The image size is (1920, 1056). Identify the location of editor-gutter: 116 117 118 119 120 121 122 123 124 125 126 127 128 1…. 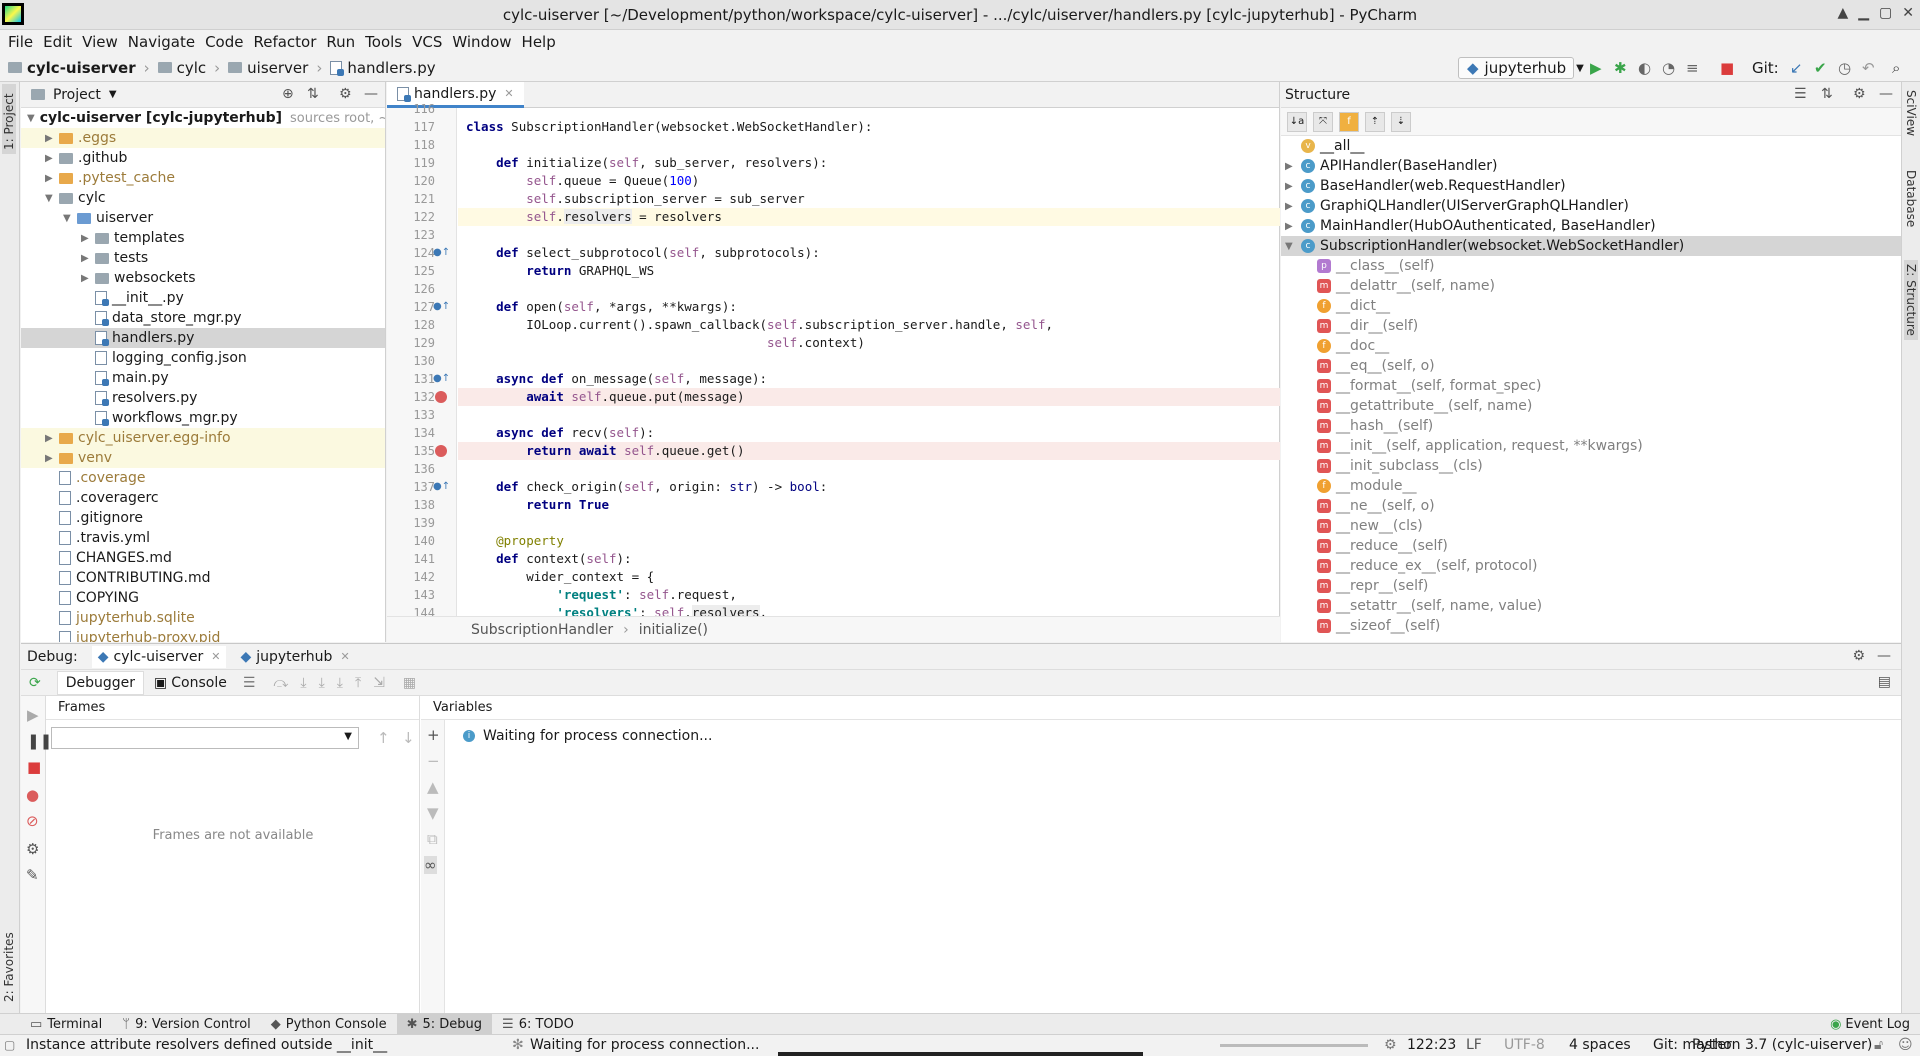
(422, 361).